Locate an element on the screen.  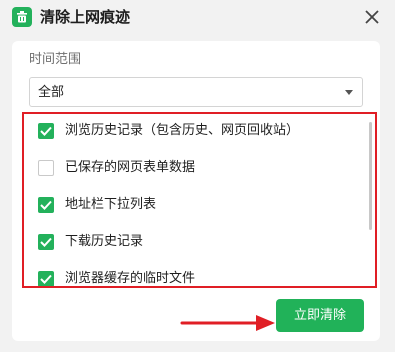
item-address-bar-dropdown: 地址栏下拉列表 is located at coordinates (198, 205).